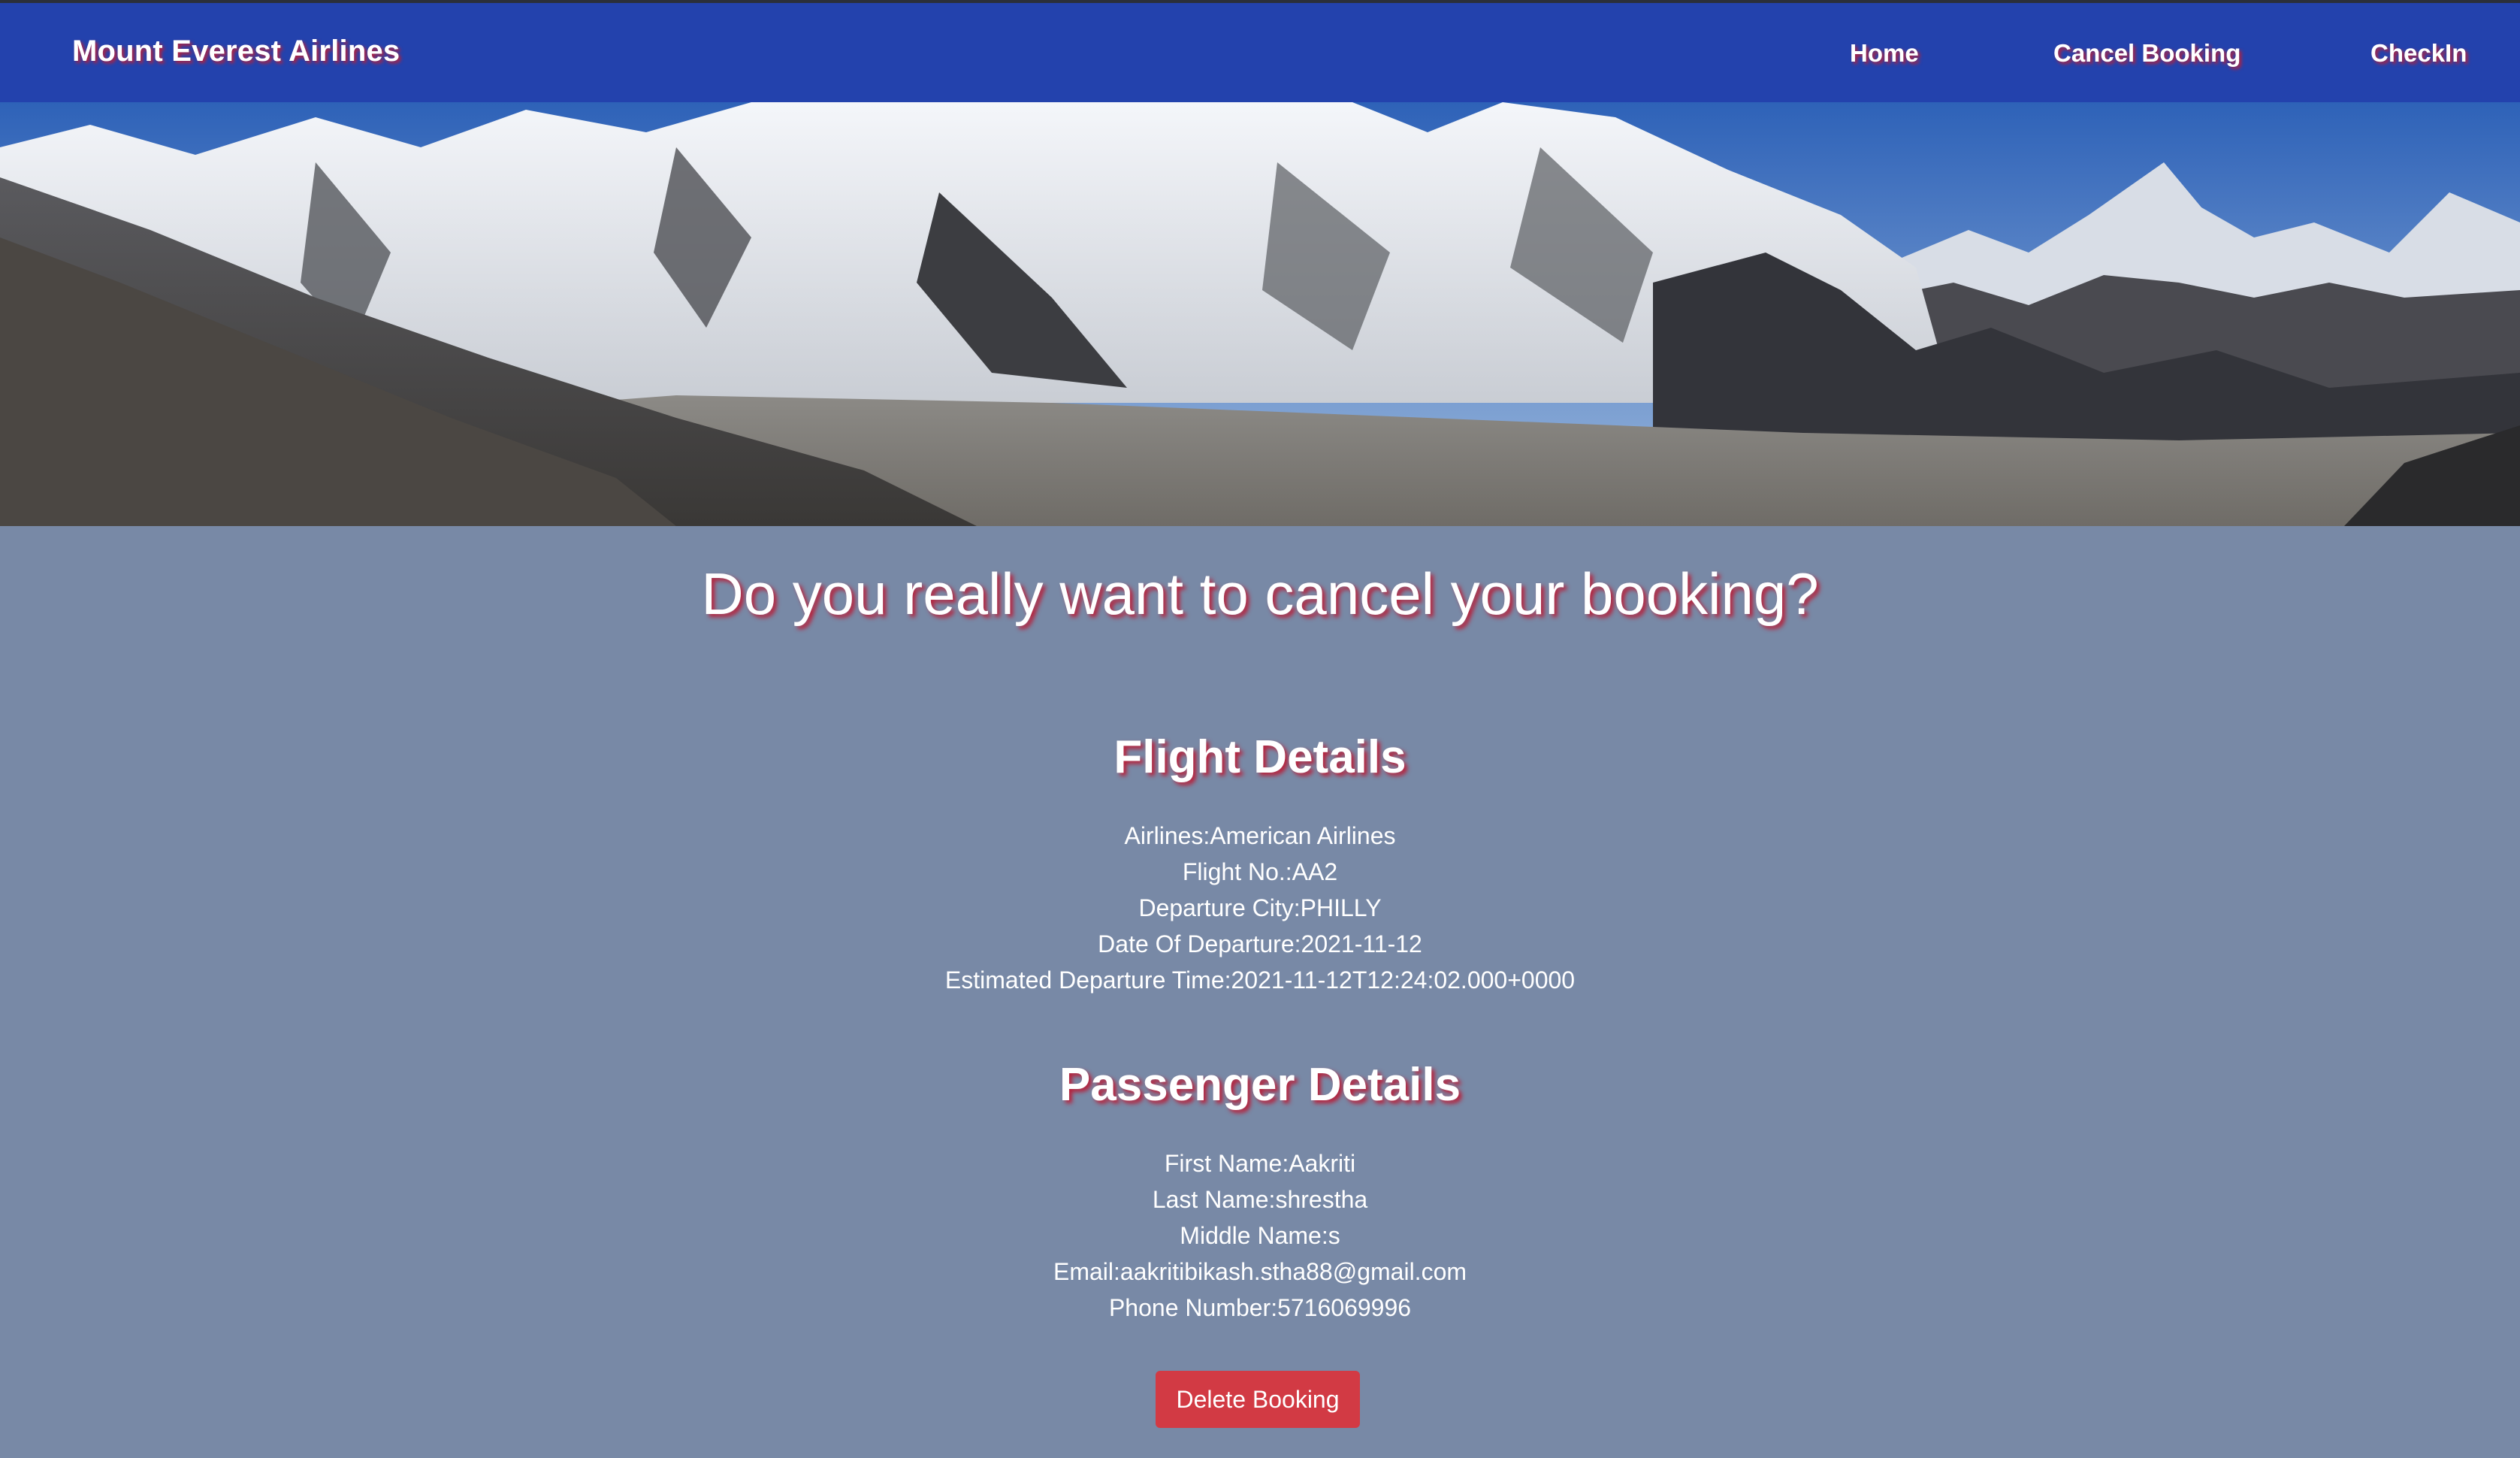 This screenshot has width=2520, height=1458. I want to click on passenger-details-title: Passenger Details, so click(1260, 1085).